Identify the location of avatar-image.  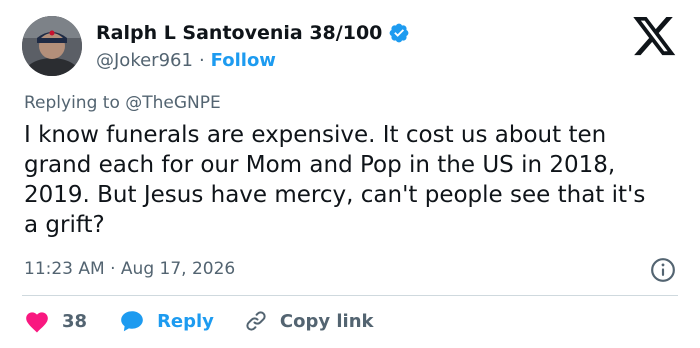
(52, 46).